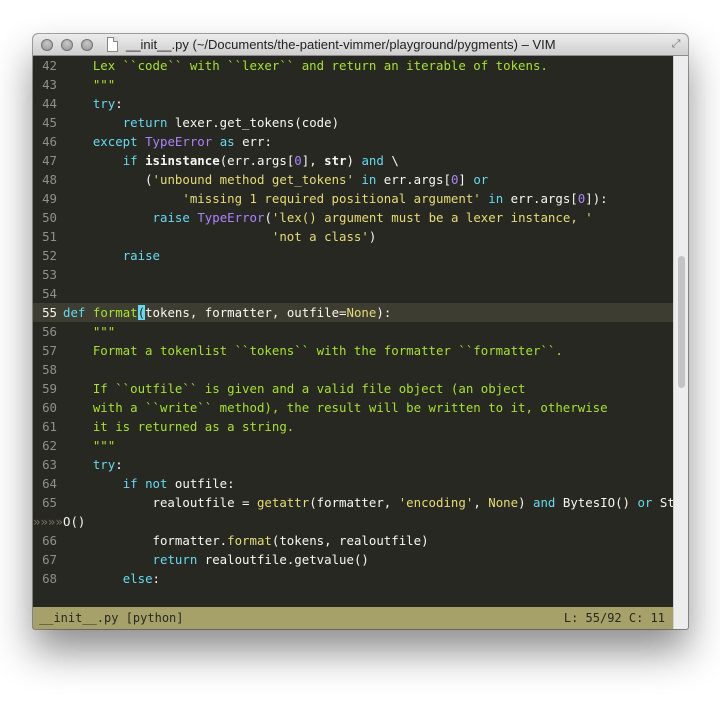  What do you see at coordinates (614, 618) in the screenshot?
I see `status-cursor-position: L: 55/92 C: 11` at bounding box center [614, 618].